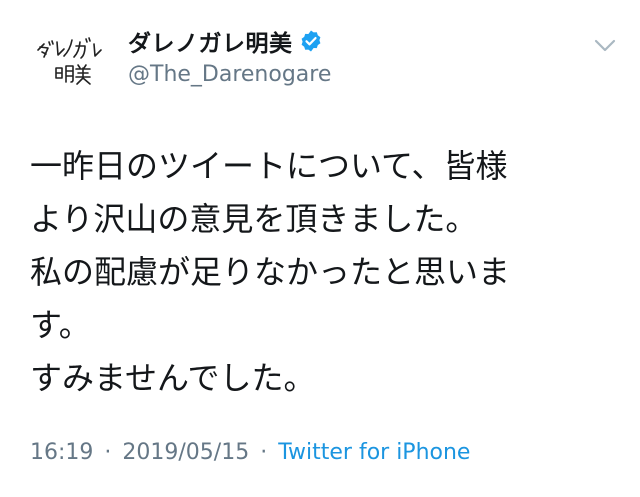 Image resolution: width=640 pixels, height=497 pixels. Describe the element at coordinates (210, 44) in the screenshot. I see `display-name-text: ダレノガレ明美` at that location.